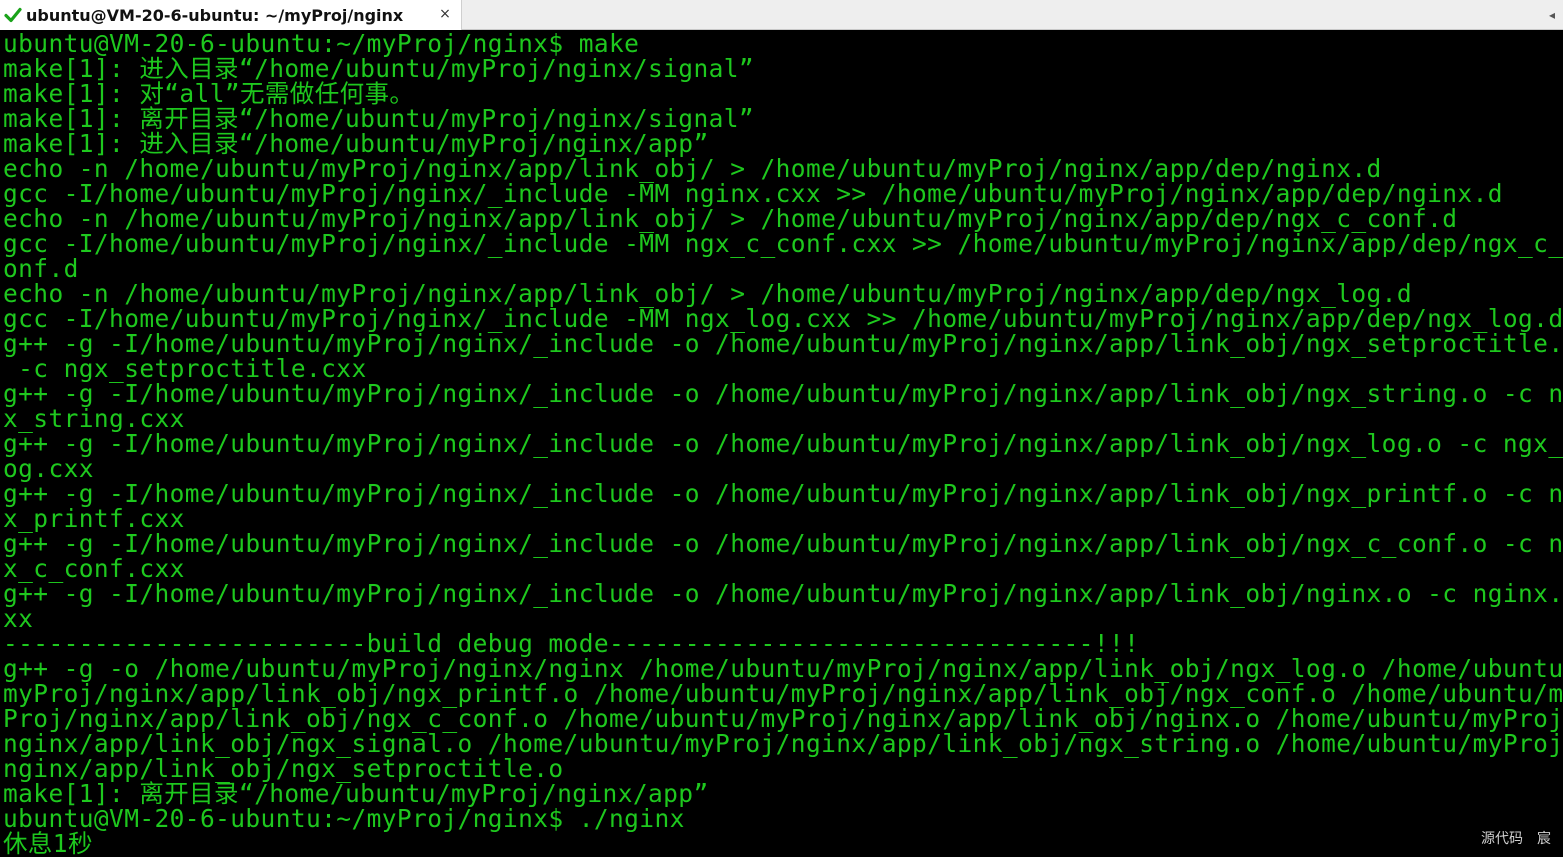 Image resolution: width=1563 pixels, height=857 pixels. I want to click on terminal-line: -c ngx_setproctitle.cxx, so click(185, 368).